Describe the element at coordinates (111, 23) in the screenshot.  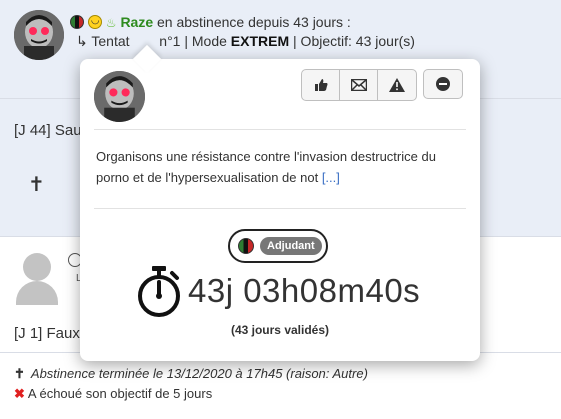
I see `flame-icon: ♨` at that location.